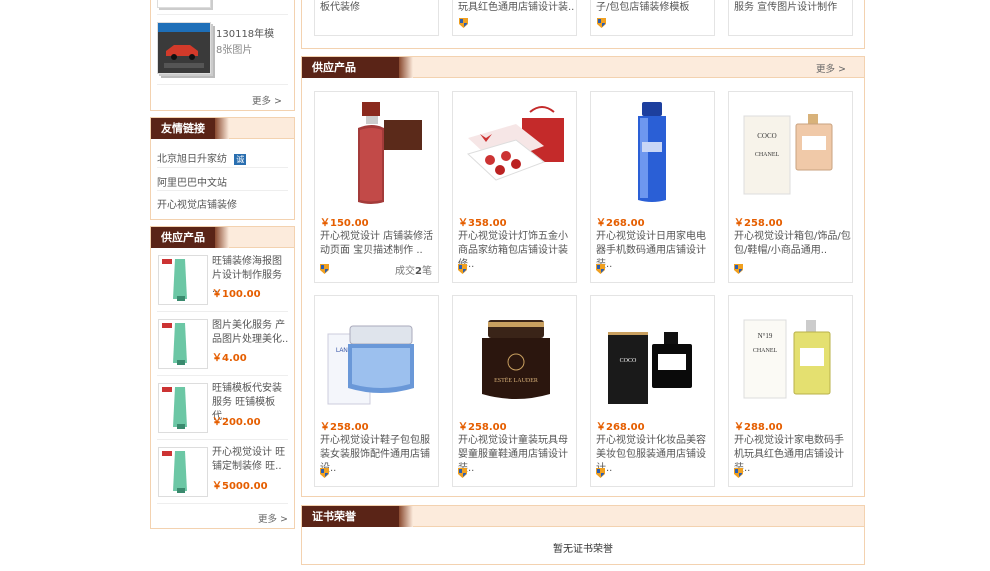 This screenshot has width=990, height=571. Describe the element at coordinates (251, 333) in the screenshot. I see `side-product-name-2: 图片美化服务 产品图片处理美化..` at that location.